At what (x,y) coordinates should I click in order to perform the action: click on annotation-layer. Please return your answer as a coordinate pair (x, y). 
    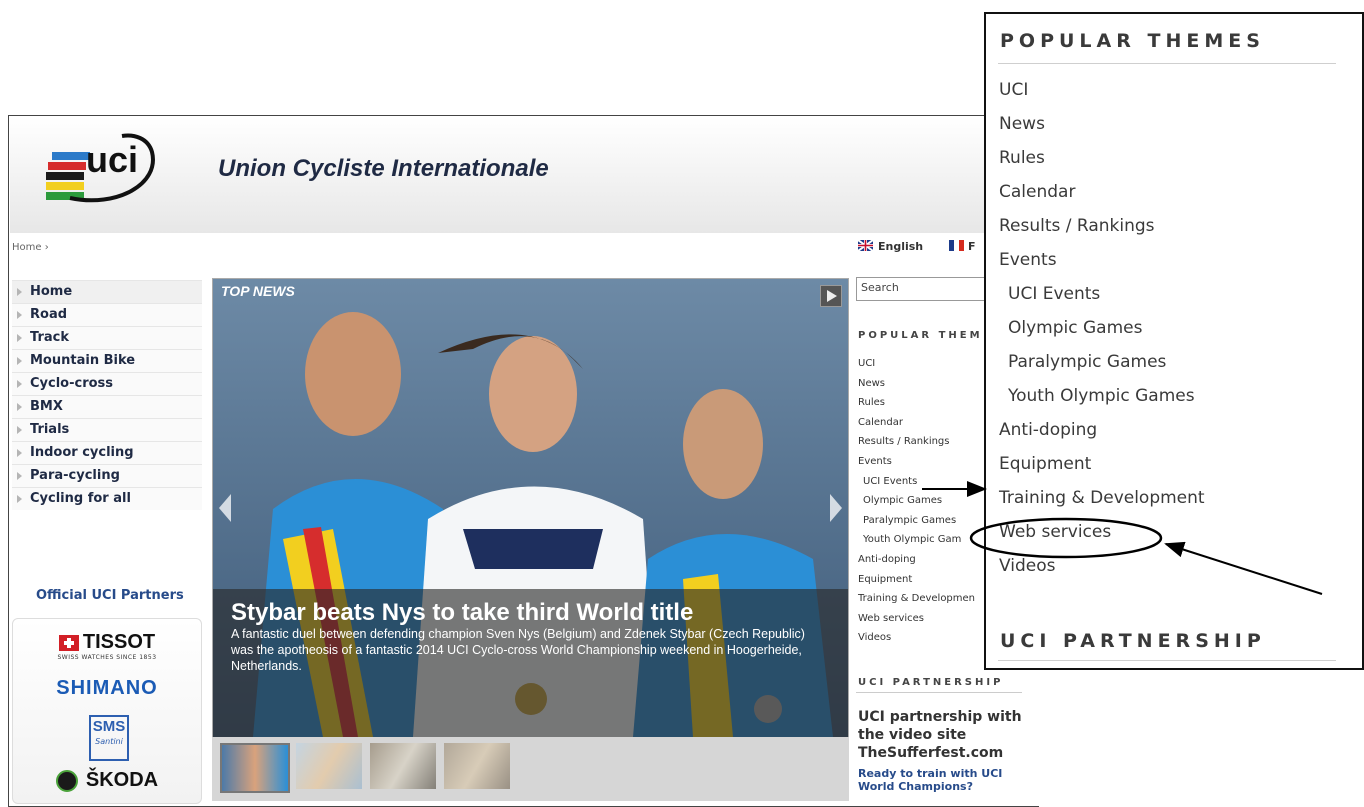
    Looking at the image, I should click on (1122, 538).